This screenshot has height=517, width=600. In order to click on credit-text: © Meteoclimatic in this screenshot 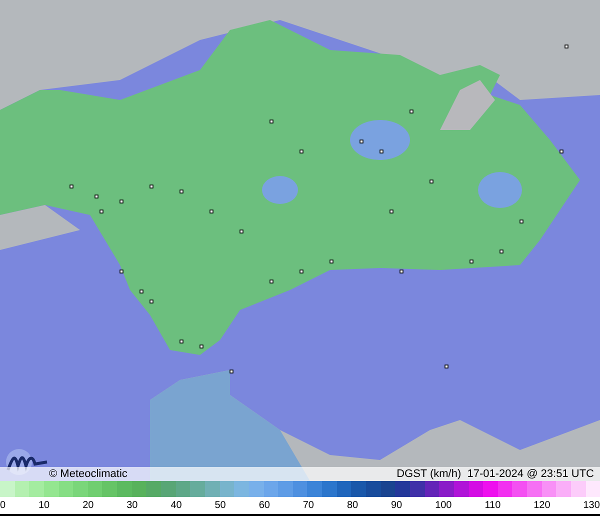, I will do `click(88, 474)`.